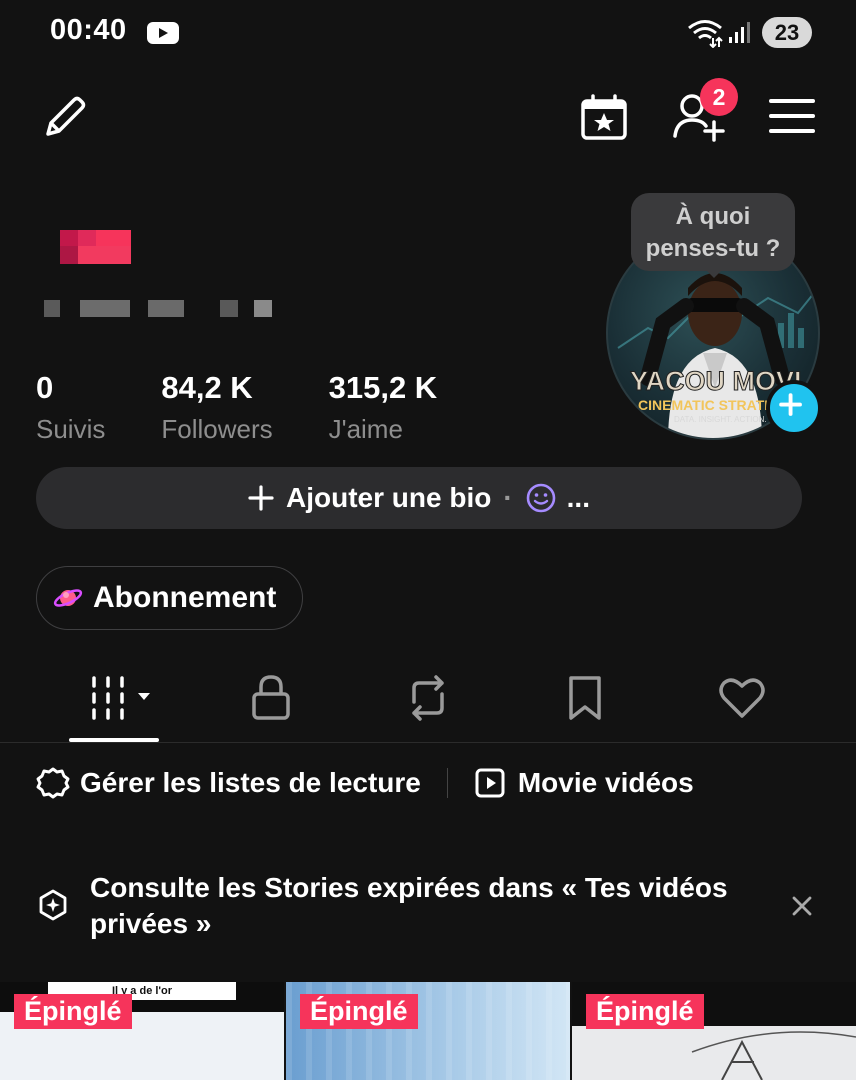 Image resolution: width=856 pixels, height=1080 pixels. What do you see at coordinates (713, 232) in the screenshot?
I see `status-prompt-bubble: À quoi penses-tu ?` at bounding box center [713, 232].